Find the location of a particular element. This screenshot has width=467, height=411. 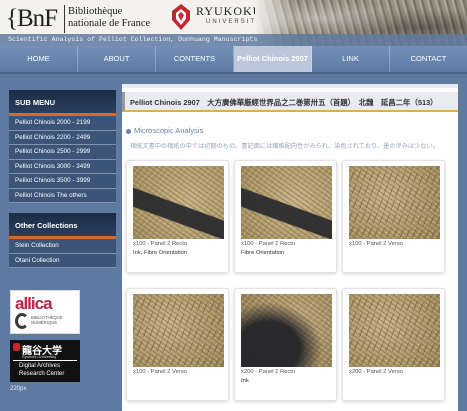

nav-about: ABOUT is located at coordinates (117, 59).